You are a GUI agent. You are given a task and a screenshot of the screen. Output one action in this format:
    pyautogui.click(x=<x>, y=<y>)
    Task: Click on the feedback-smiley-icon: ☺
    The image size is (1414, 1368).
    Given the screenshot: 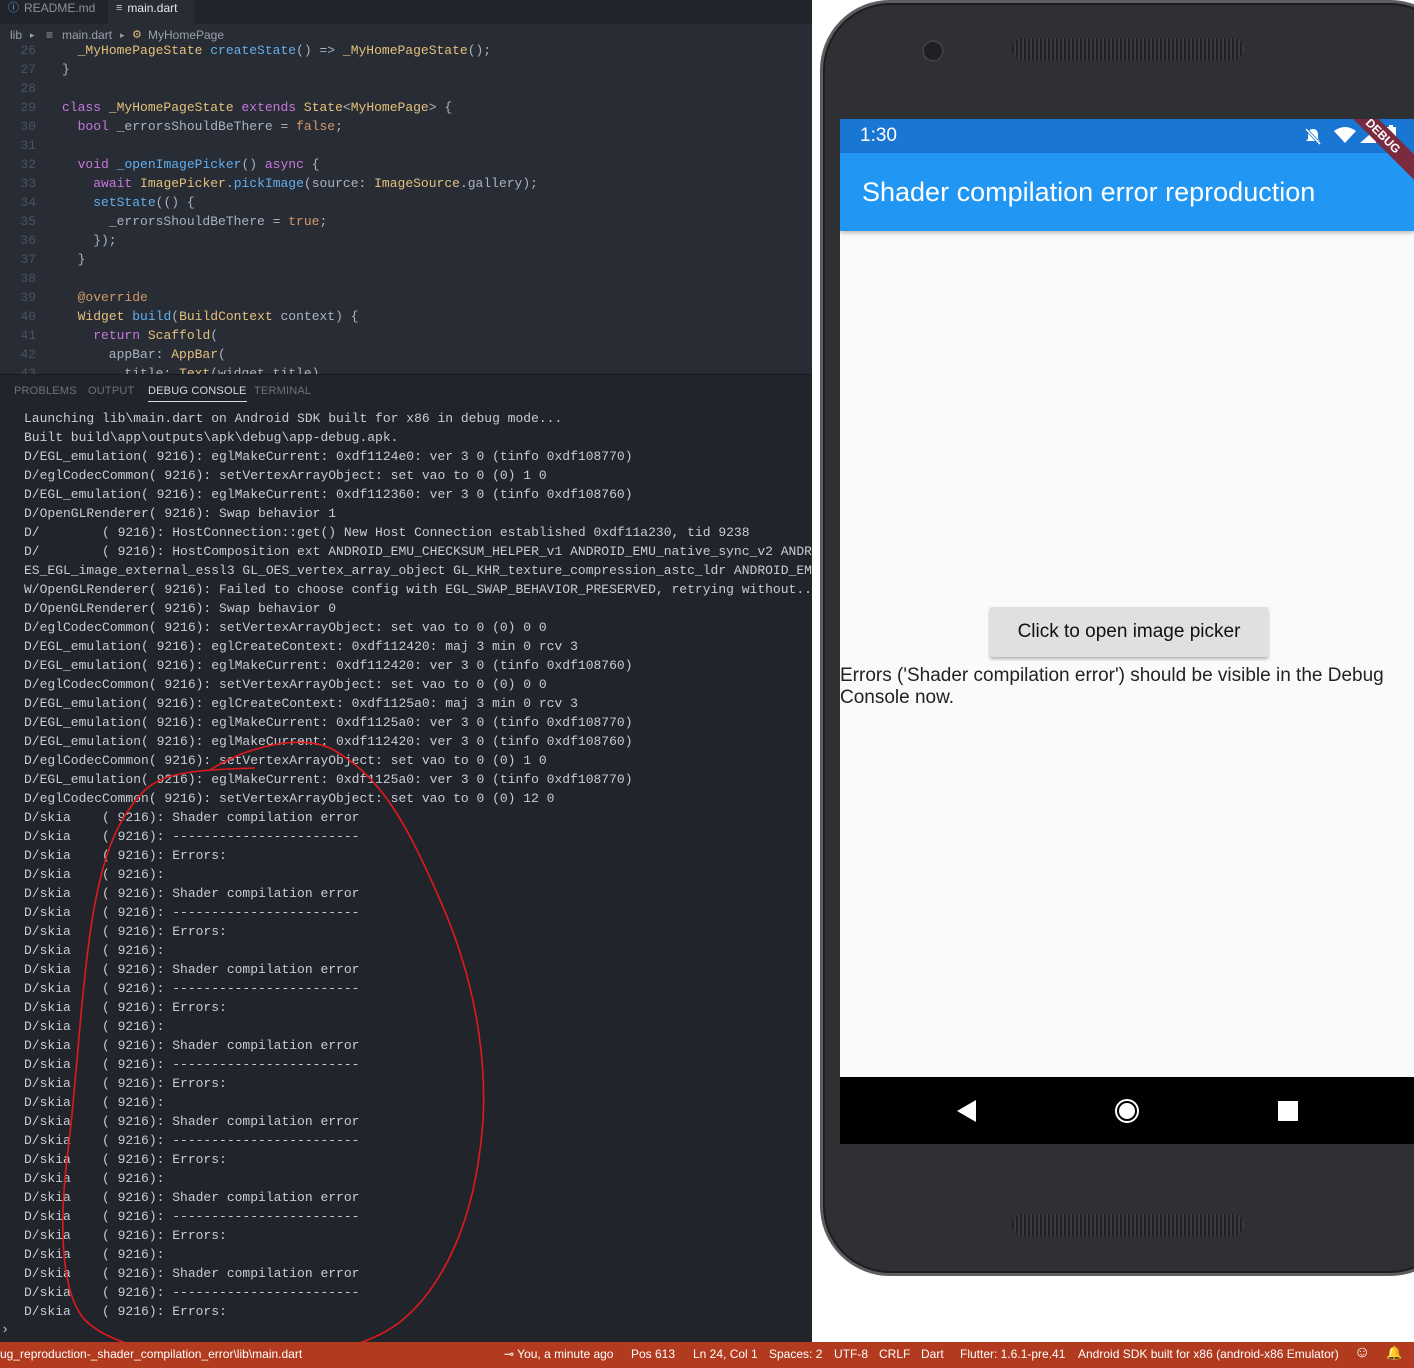 What is the action you would take?
    pyautogui.click(x=1362, y=1353)
    